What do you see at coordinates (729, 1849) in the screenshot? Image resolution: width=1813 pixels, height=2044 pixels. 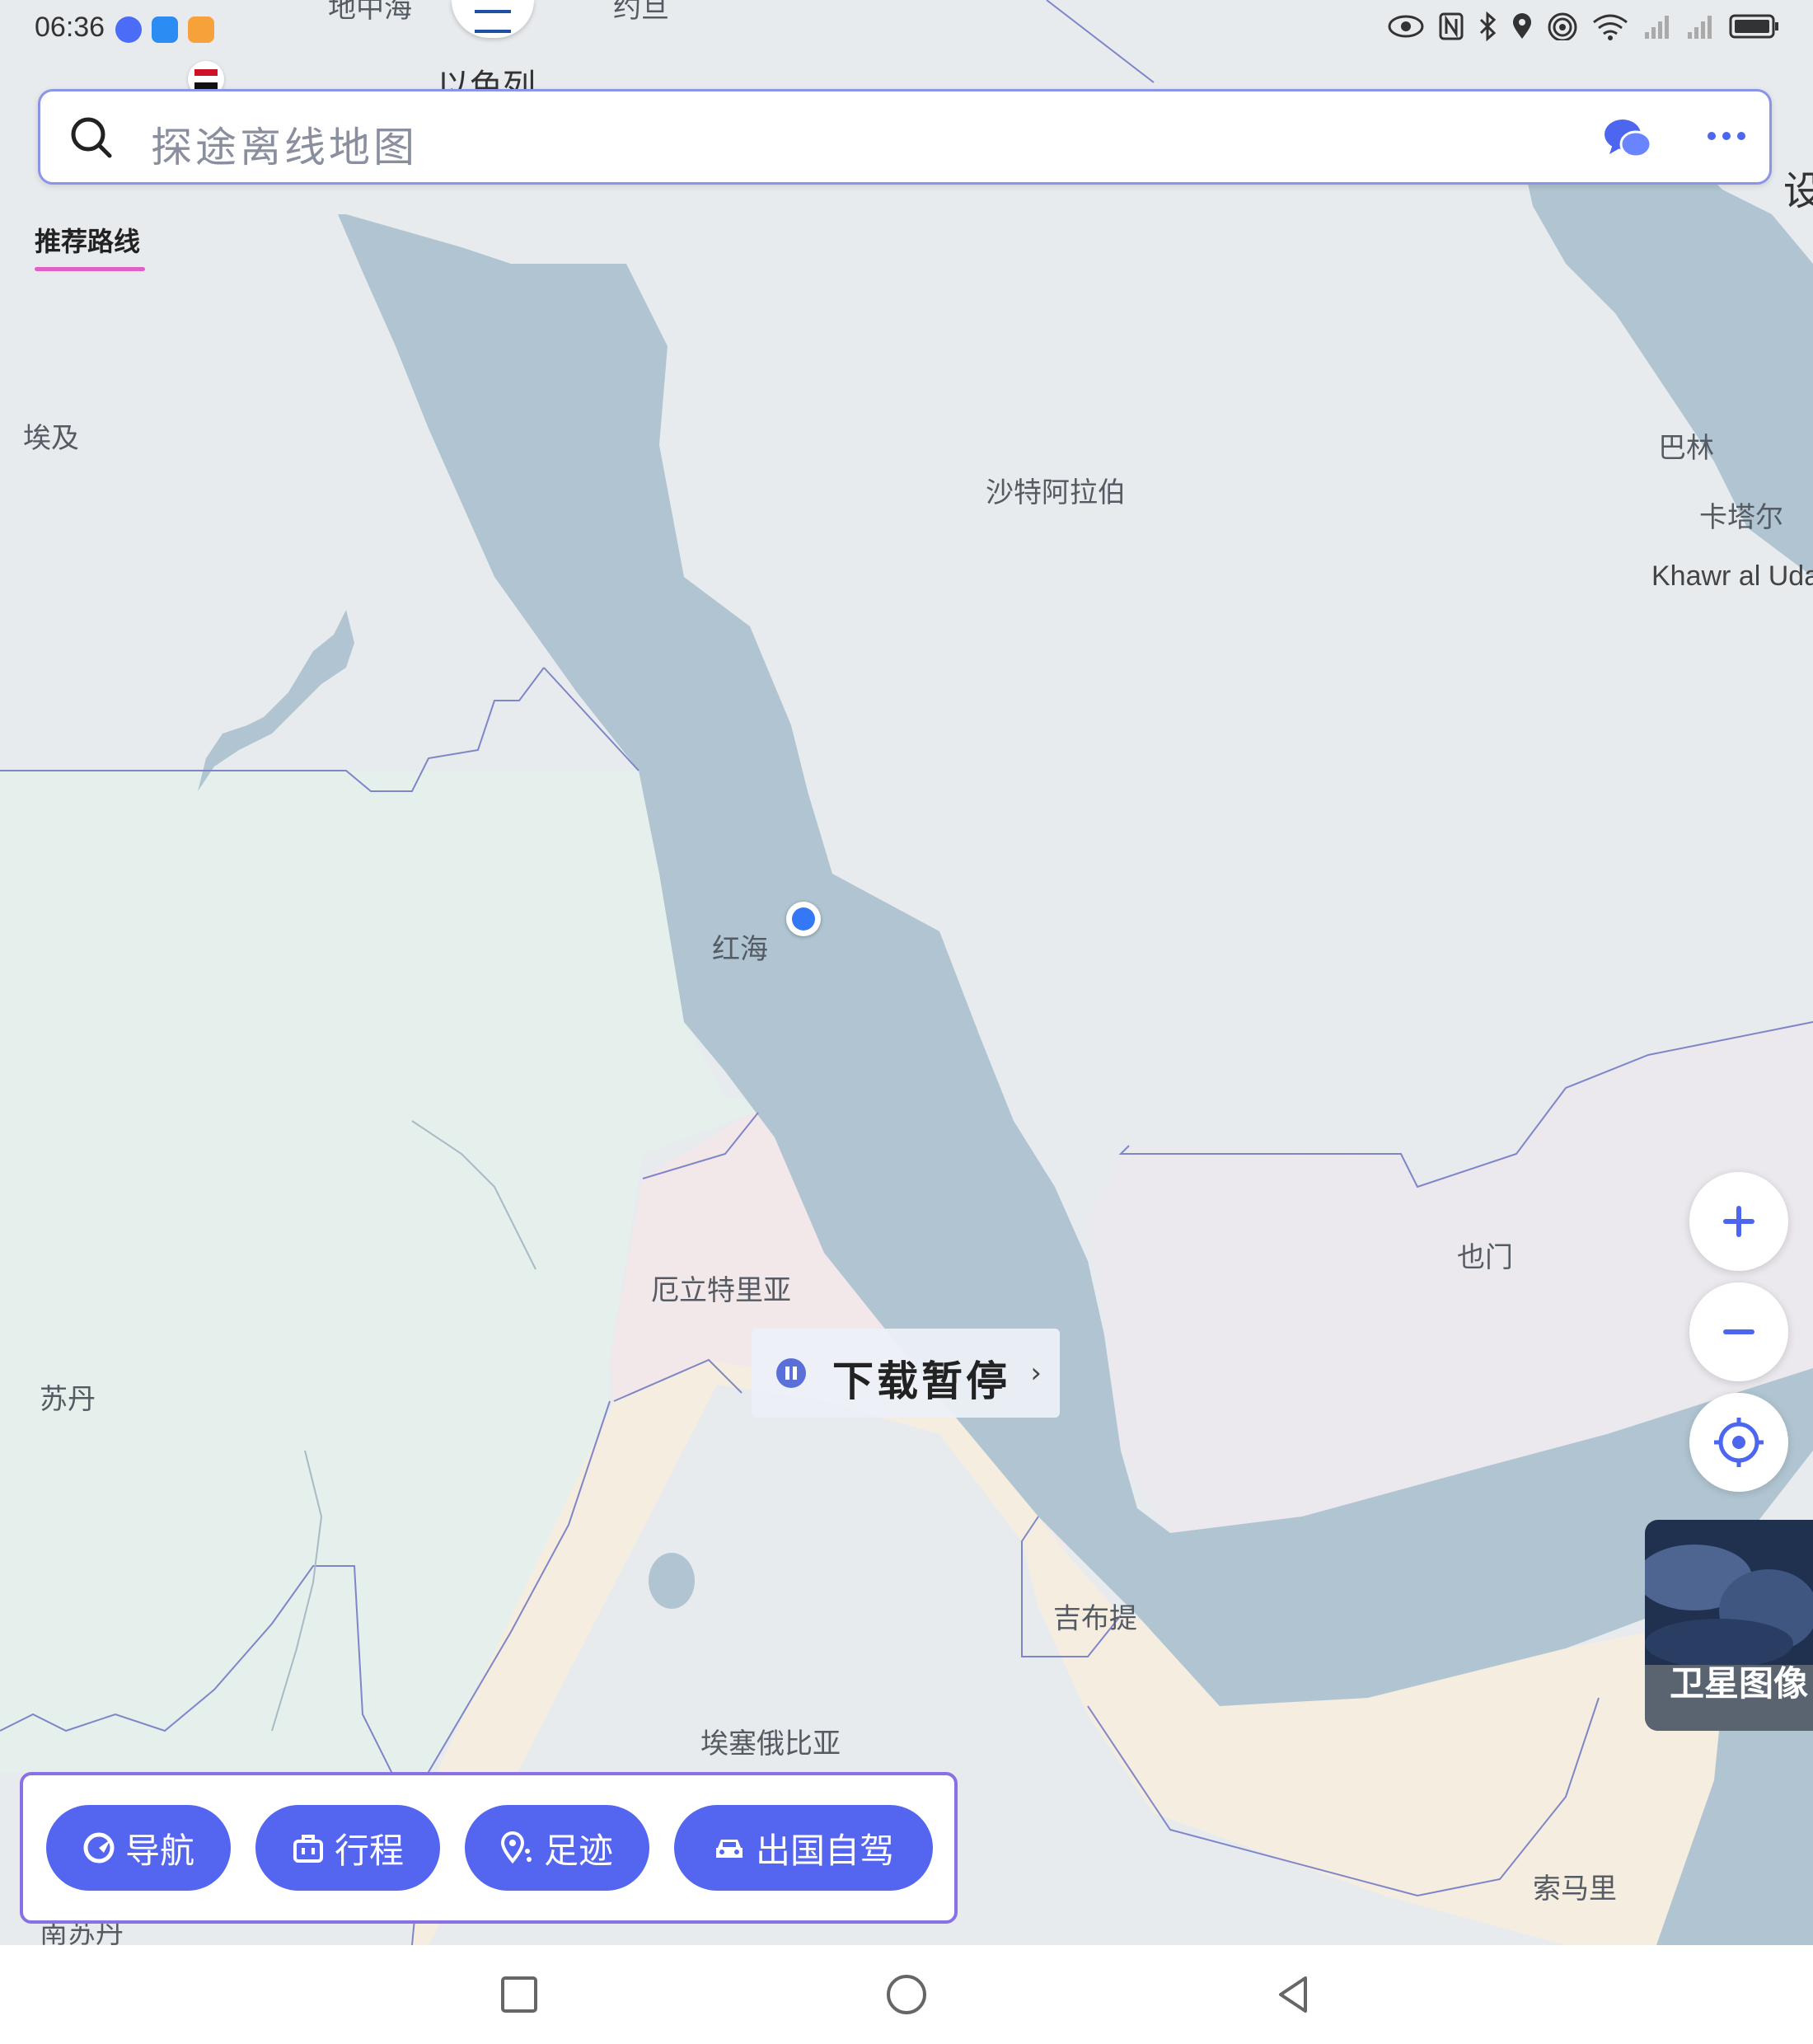 I see `car-icon` at bounding box center [729, 1849].